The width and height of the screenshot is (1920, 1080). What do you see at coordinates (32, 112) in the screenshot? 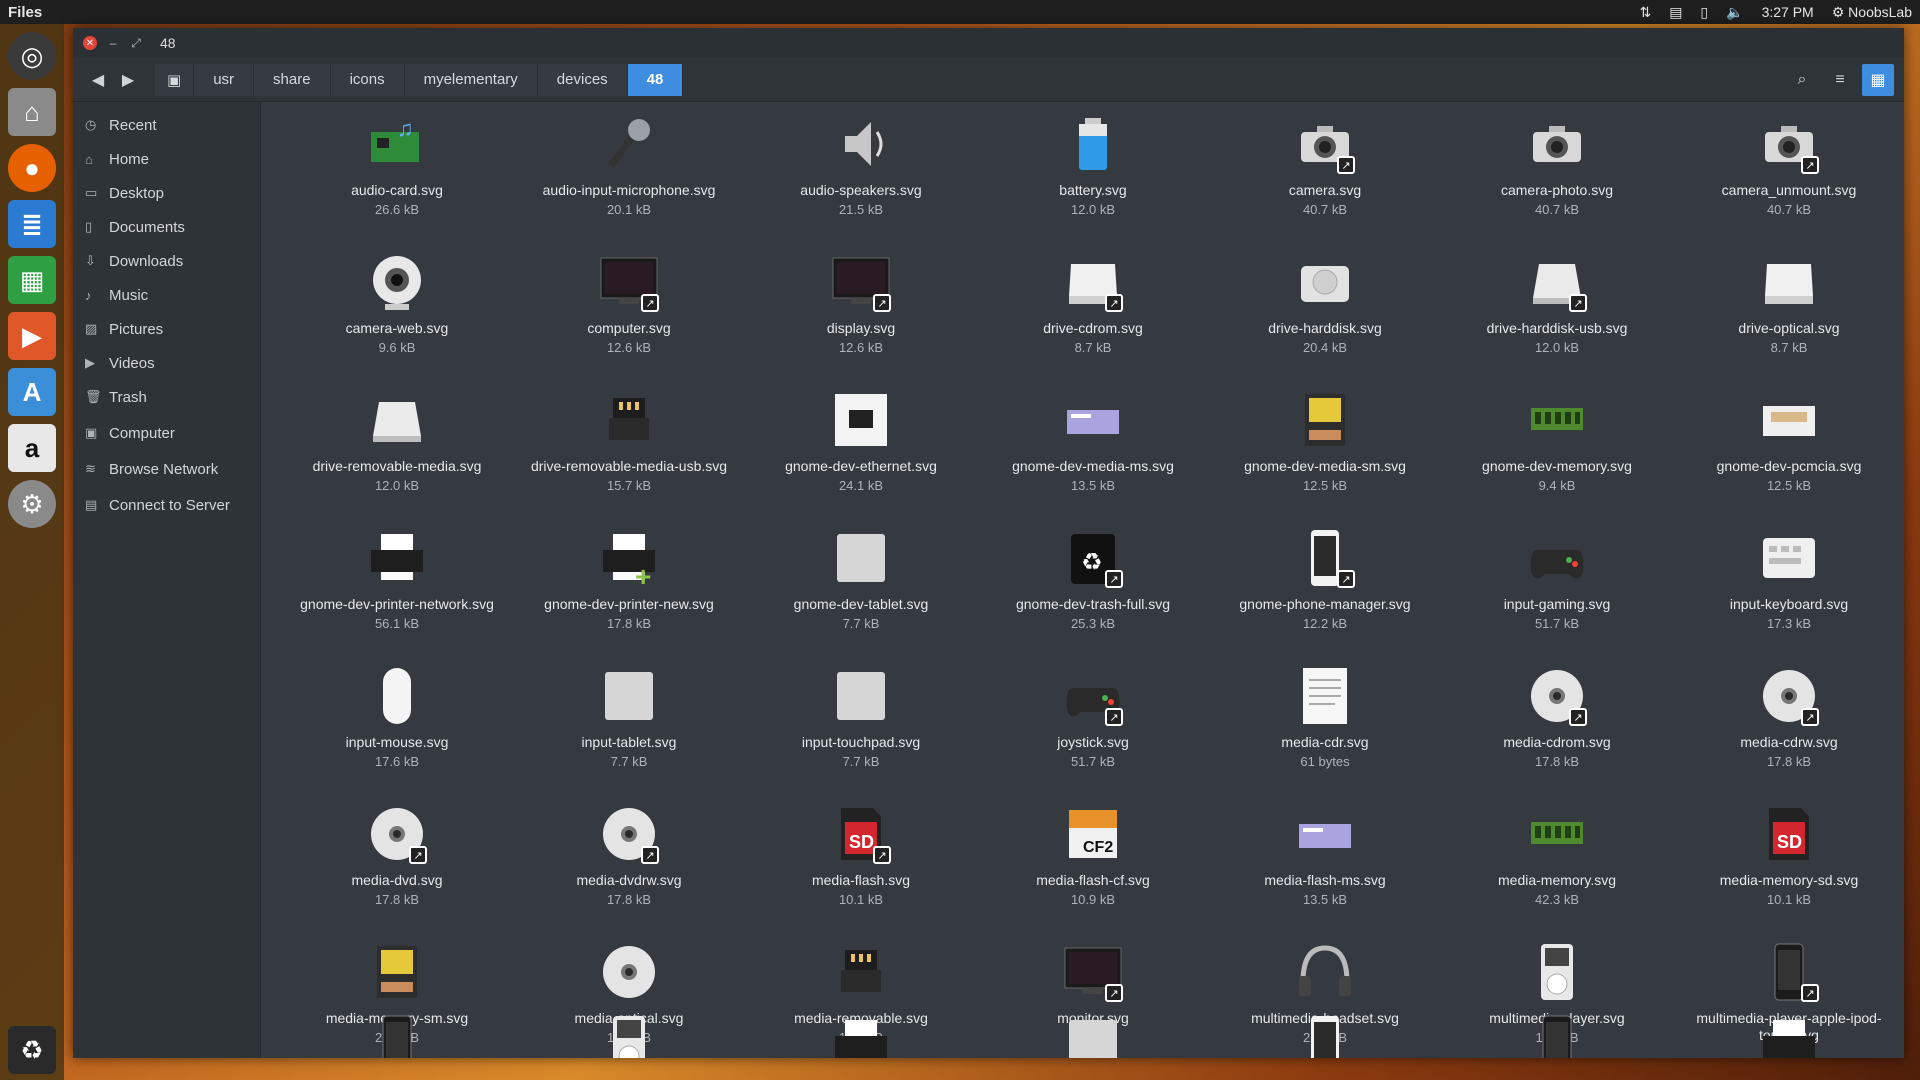
I see `files-launcher-icon: ⌂` at bounding box center [32, 112].